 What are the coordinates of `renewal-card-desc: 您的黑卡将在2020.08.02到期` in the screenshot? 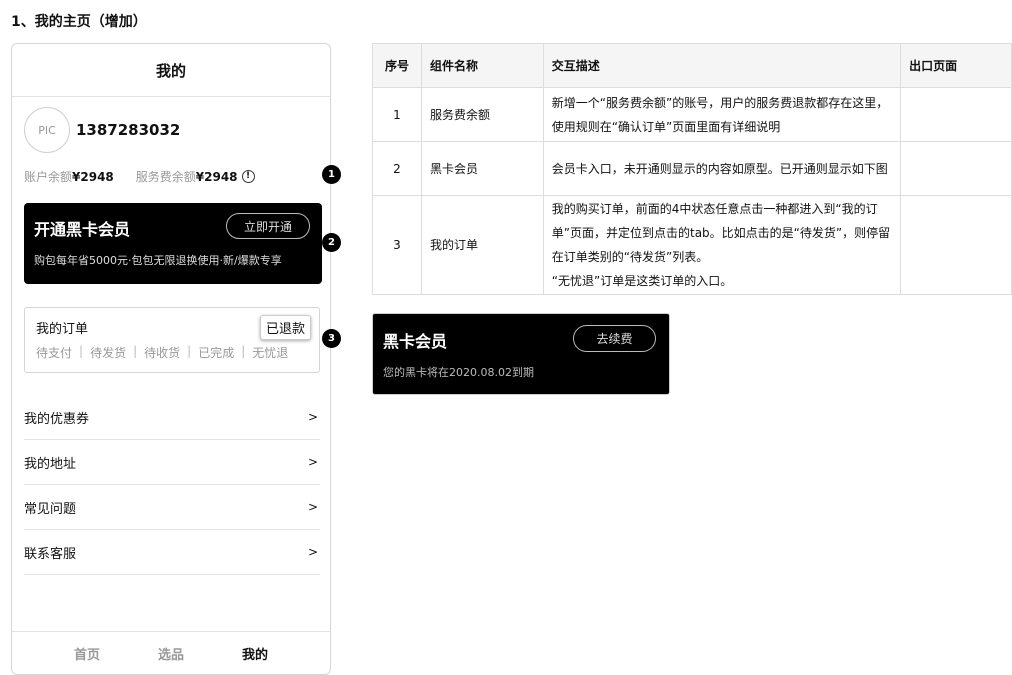 It's located at (458, 372).